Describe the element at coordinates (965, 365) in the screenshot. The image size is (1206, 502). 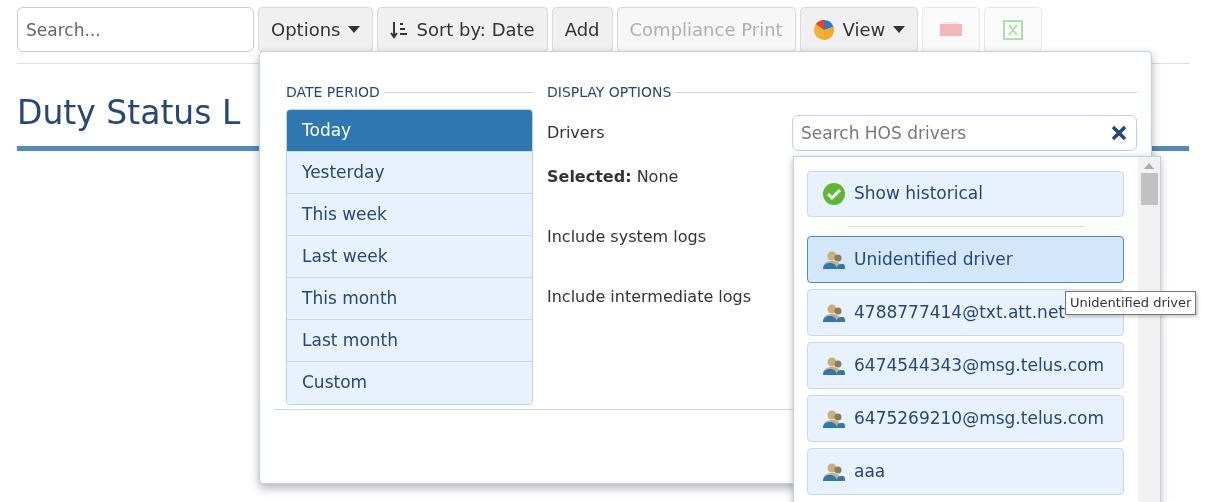
I see `driver-item: 6474544343@msg.telus.com` at that location.